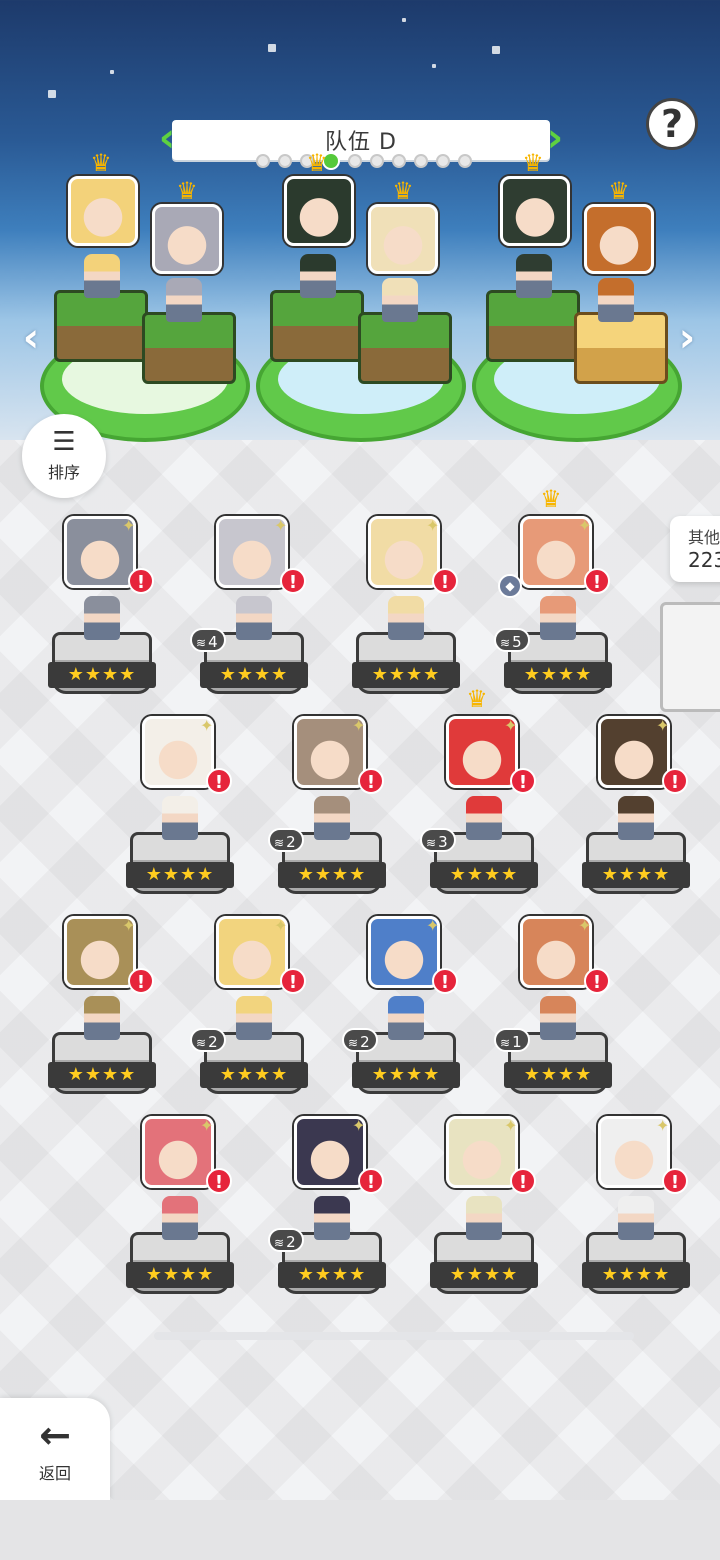 Image resolution: width=720 pixels, height=1560 pixels. I want to click on back-label: 返回, so click(54, 1473).